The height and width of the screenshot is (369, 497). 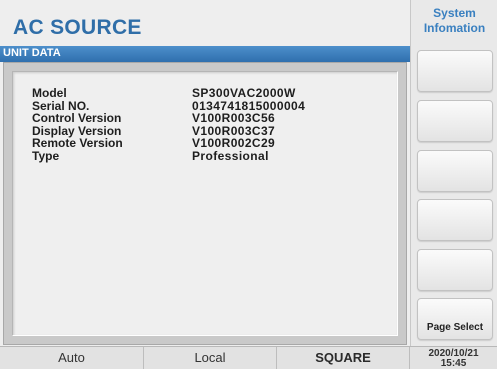 What do you see at coordinates (210, 358) in the screenshot?
I see `status-control: Local` at bounding box center [210, 358].